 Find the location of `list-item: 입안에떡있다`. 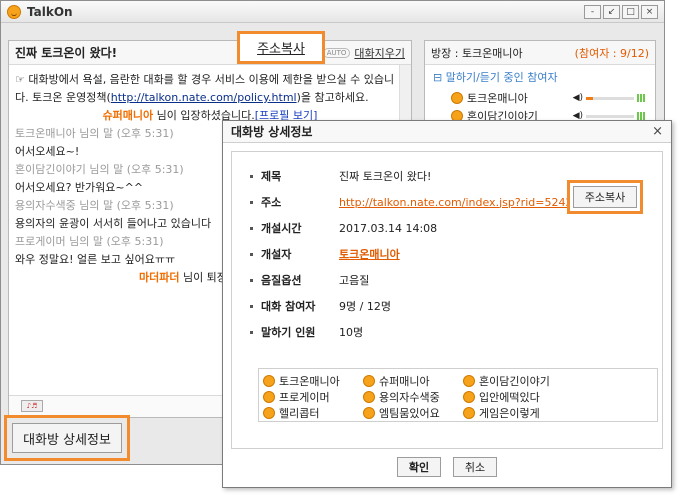

list-item: 입안에떡있다 is located at coordinates (523, 396).